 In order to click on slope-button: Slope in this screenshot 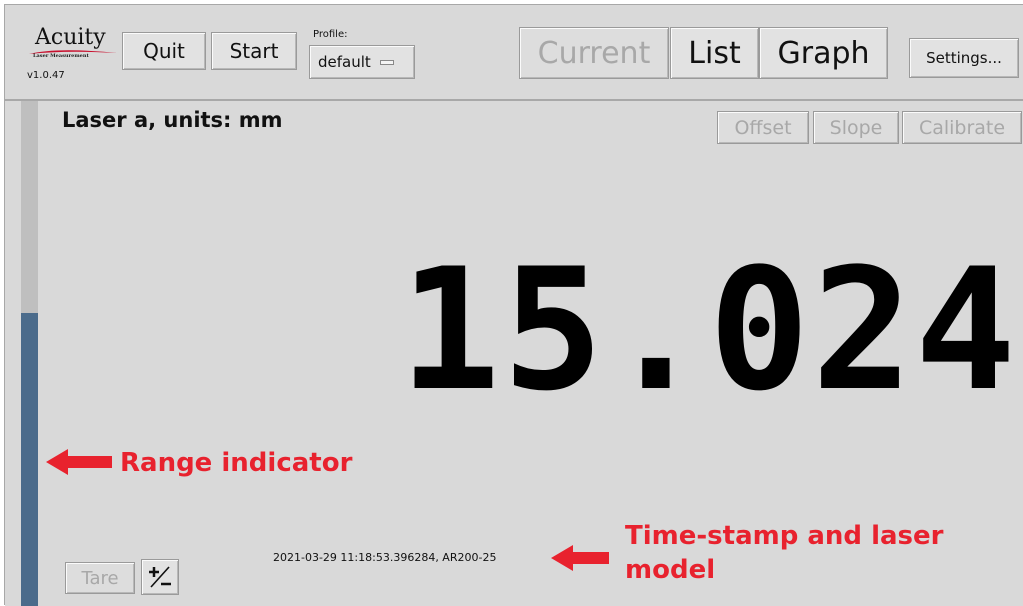, I will do `click(856, 127)`.